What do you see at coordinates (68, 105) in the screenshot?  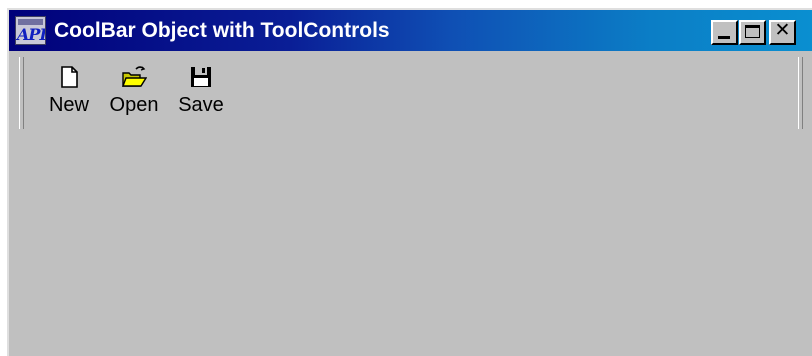 I see `new-button-label: New` at bounding box center [68, 105].